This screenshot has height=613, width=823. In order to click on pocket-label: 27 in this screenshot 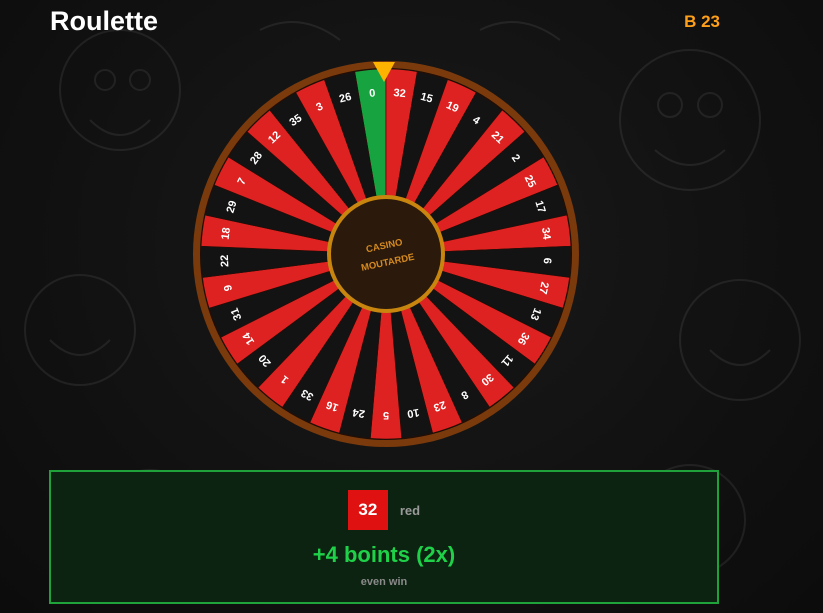, I will do `click(543, 288)`.